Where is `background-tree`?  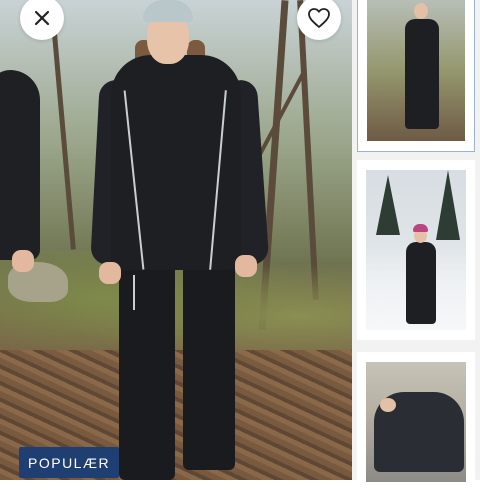 background-tree is located at coordinates (62, 125).